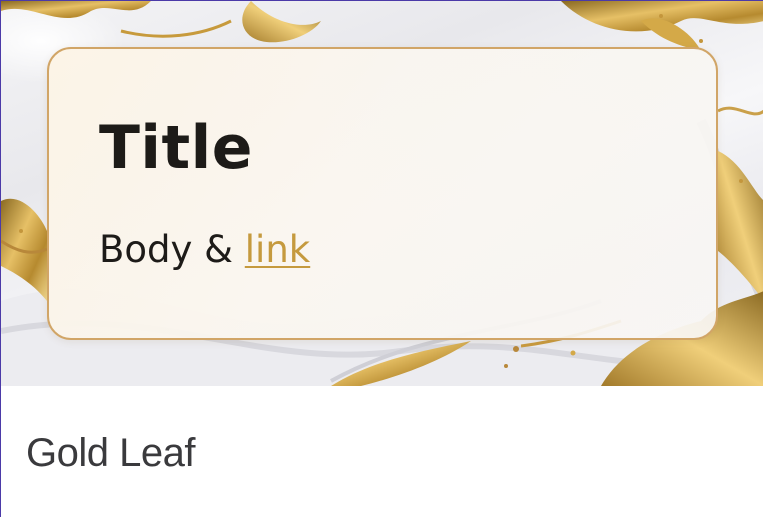  I want to click on panel-title: Title, so click(176, 148).